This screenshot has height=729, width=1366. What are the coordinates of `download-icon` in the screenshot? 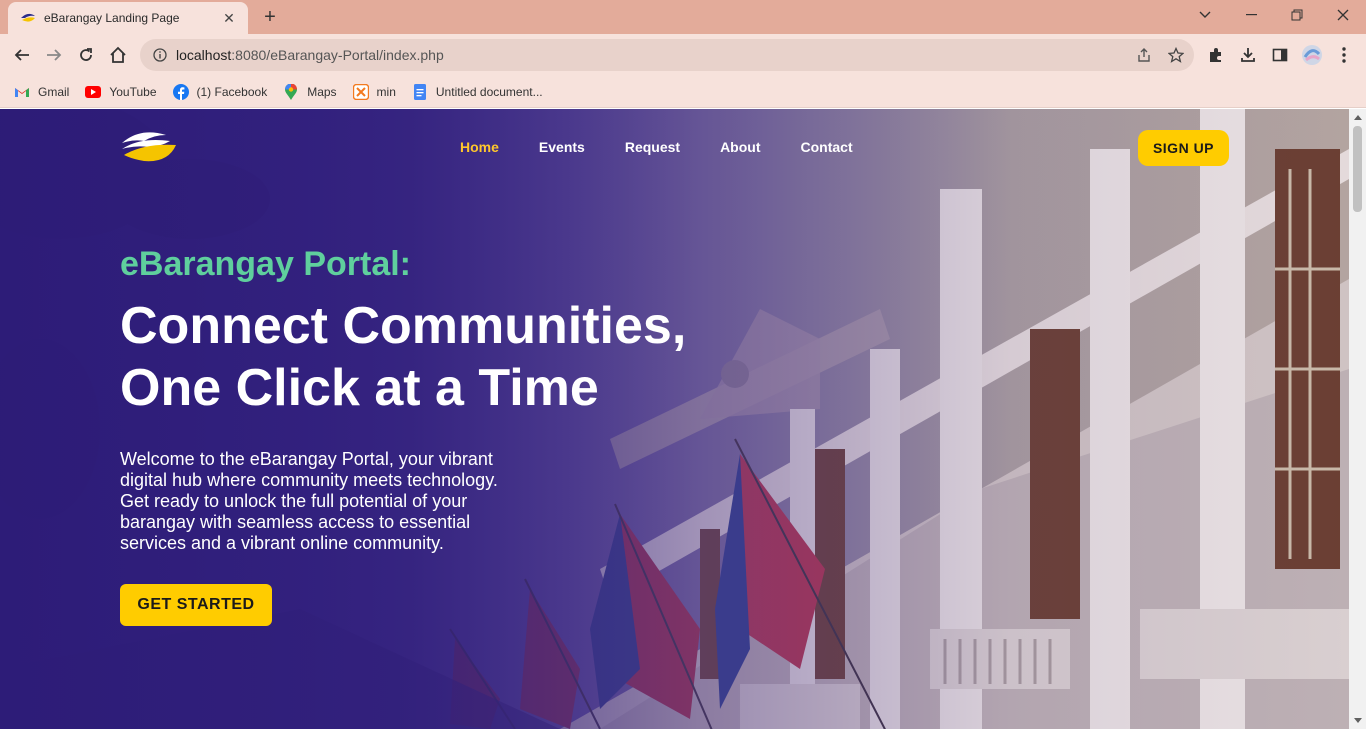 It's located at (1248, 55).